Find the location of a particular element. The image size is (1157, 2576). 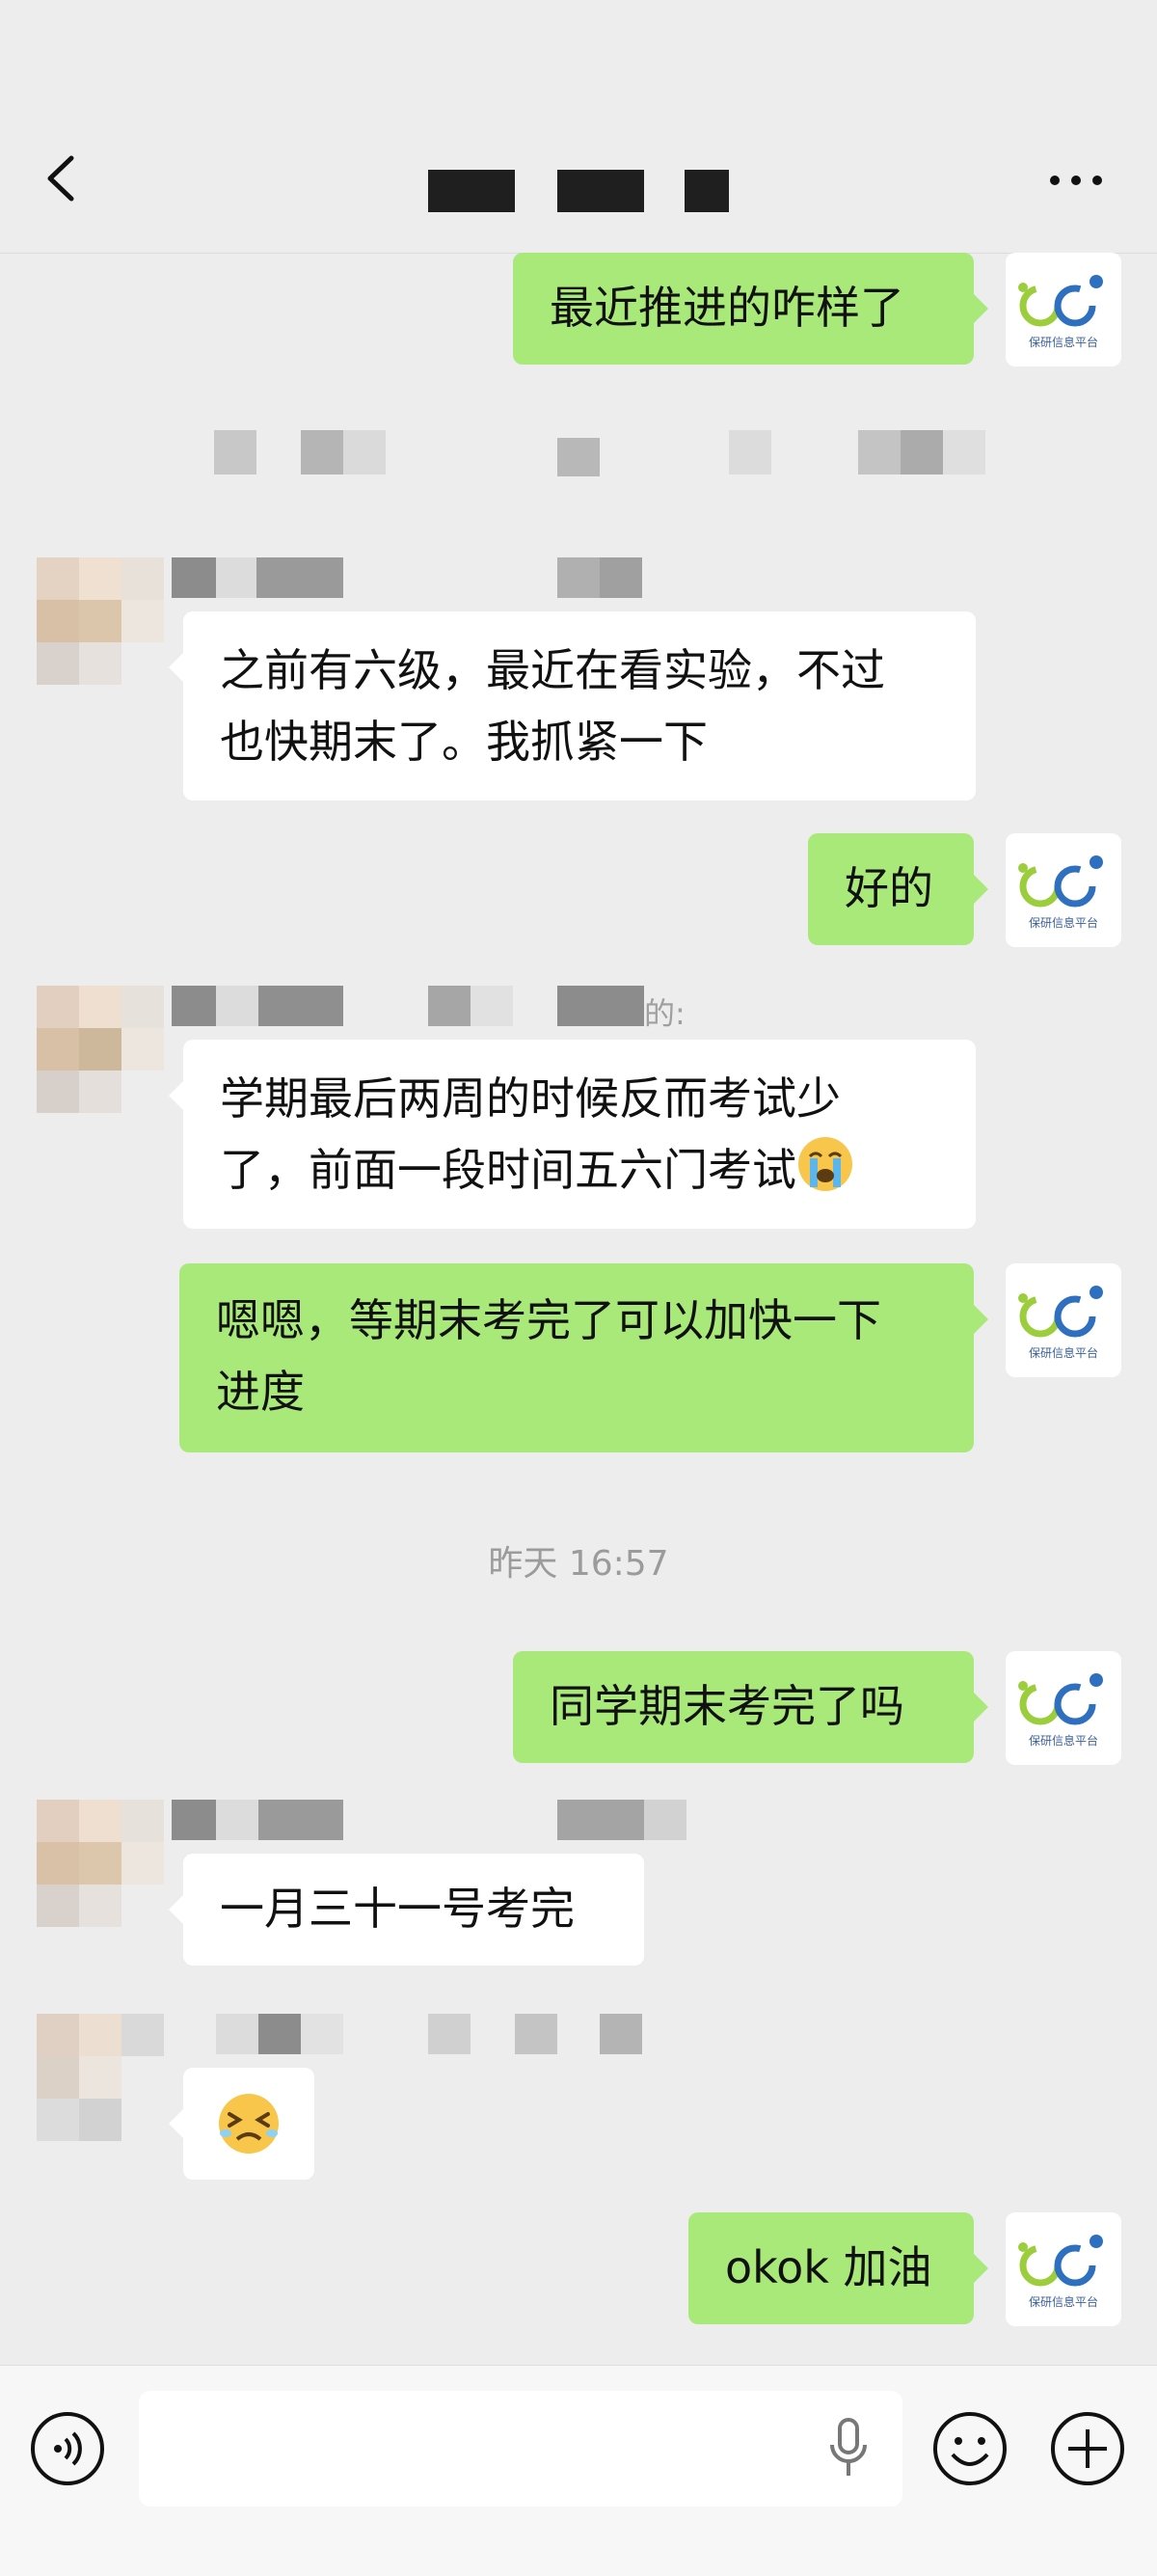

microphone-icon is located at coordinates (848, 2447).